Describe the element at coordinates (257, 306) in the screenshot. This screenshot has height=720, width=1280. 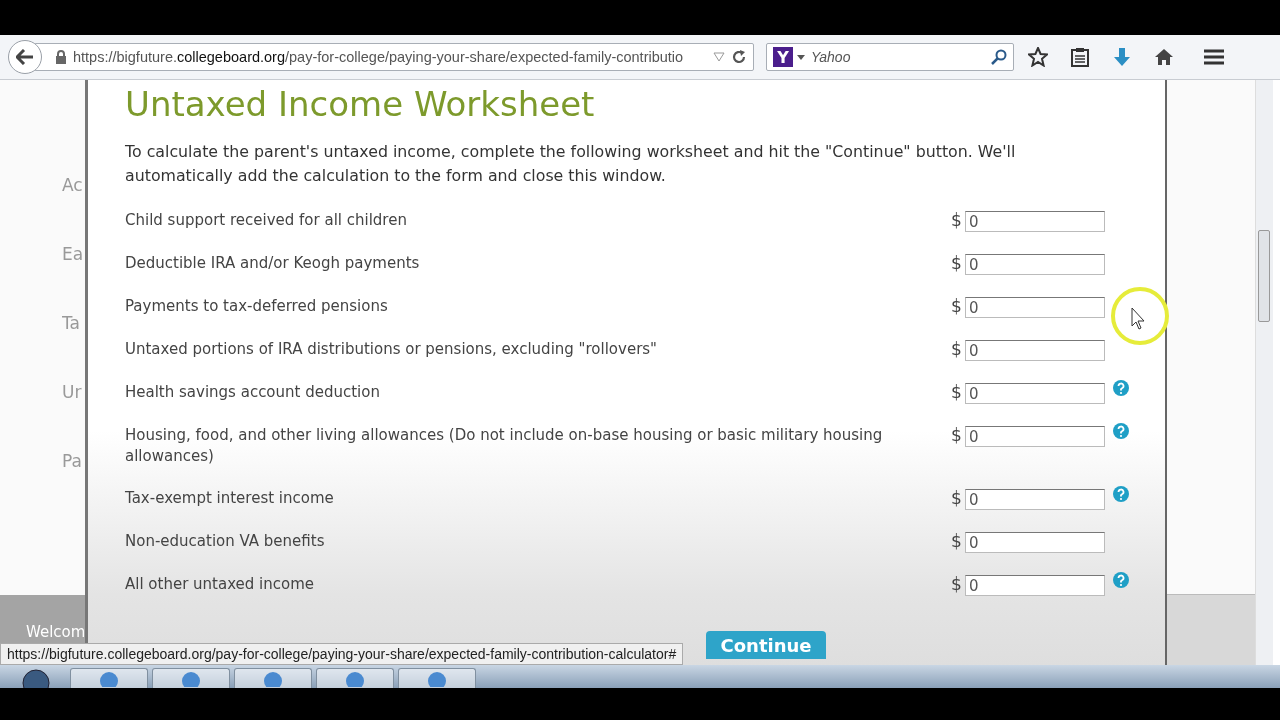
I see `field-label: Payments to tax-deferred pensions` at that location.